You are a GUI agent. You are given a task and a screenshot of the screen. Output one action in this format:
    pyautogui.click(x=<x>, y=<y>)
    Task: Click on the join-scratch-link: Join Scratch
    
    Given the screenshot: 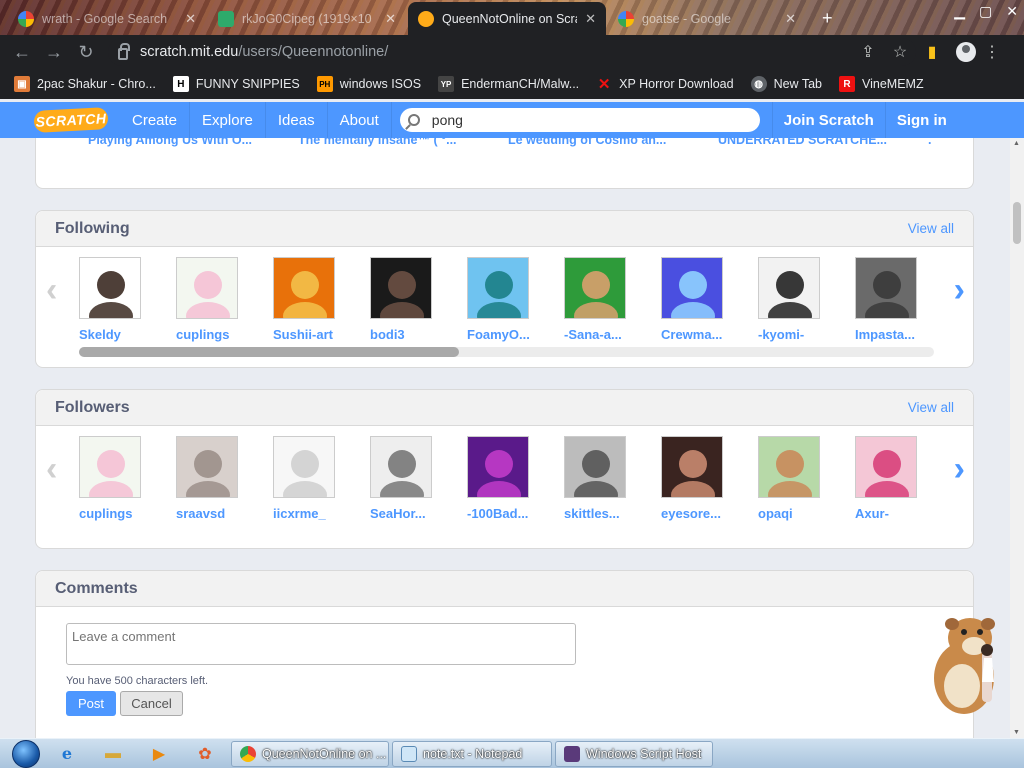 What is the action you would take?
    pyautogui.click(x=828, y=120)
    